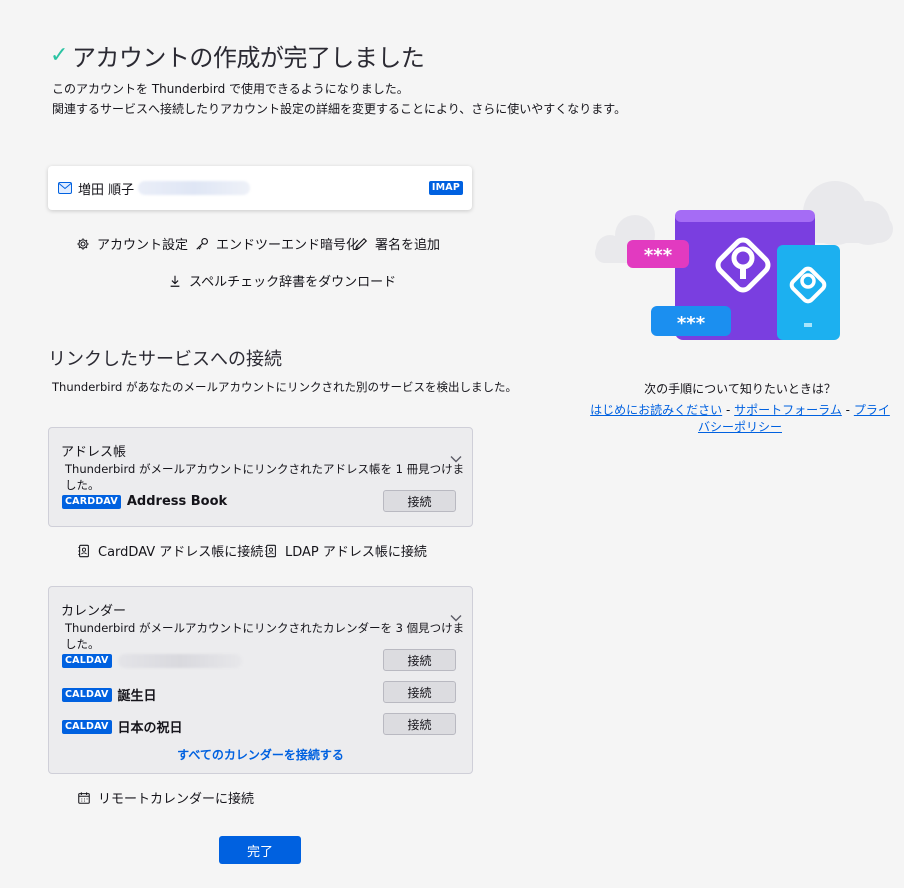  I want to click on download-dictionary-button: スペルチェック辞書をダウンロード, so click(282, 280).